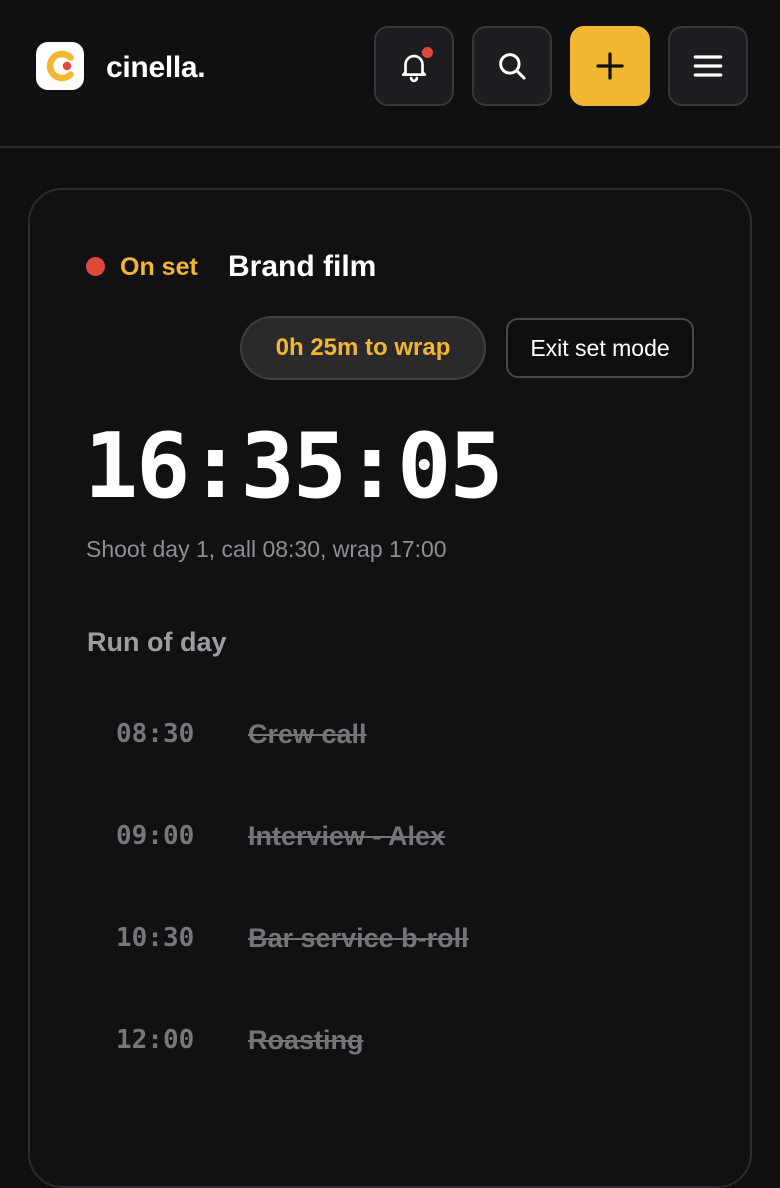  I want to click on current-time-clock: 16:35:05, so click(293, 466).